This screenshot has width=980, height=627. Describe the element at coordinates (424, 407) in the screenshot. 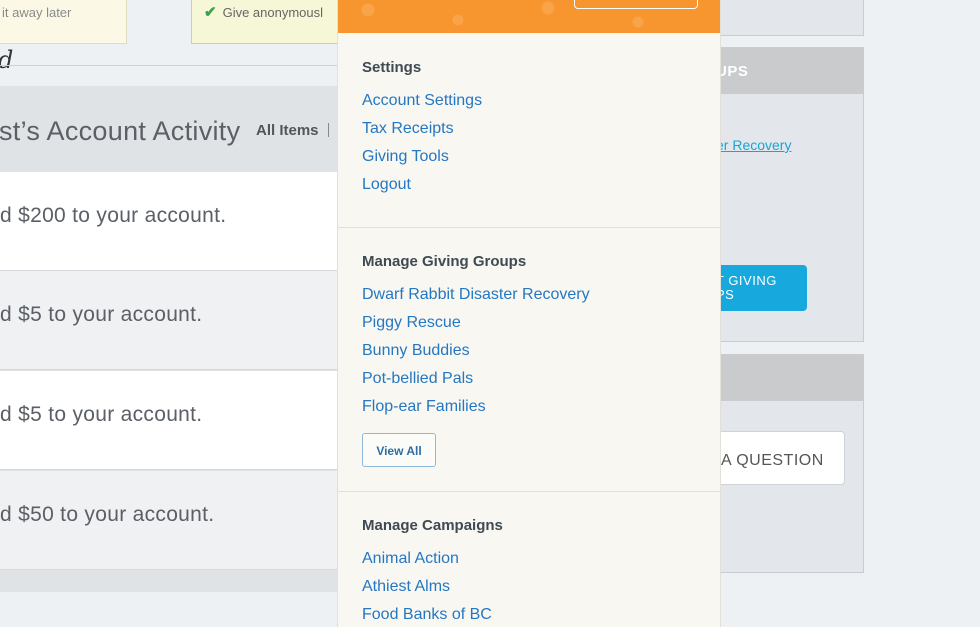

I see `link-group-flop-ear-families: Flop-ear Families` at that location.